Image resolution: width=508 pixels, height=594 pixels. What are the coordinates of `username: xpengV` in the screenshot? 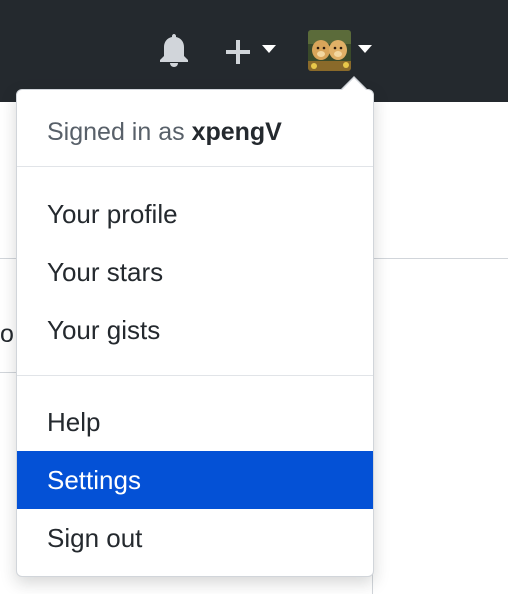 It's located at (236, 132).